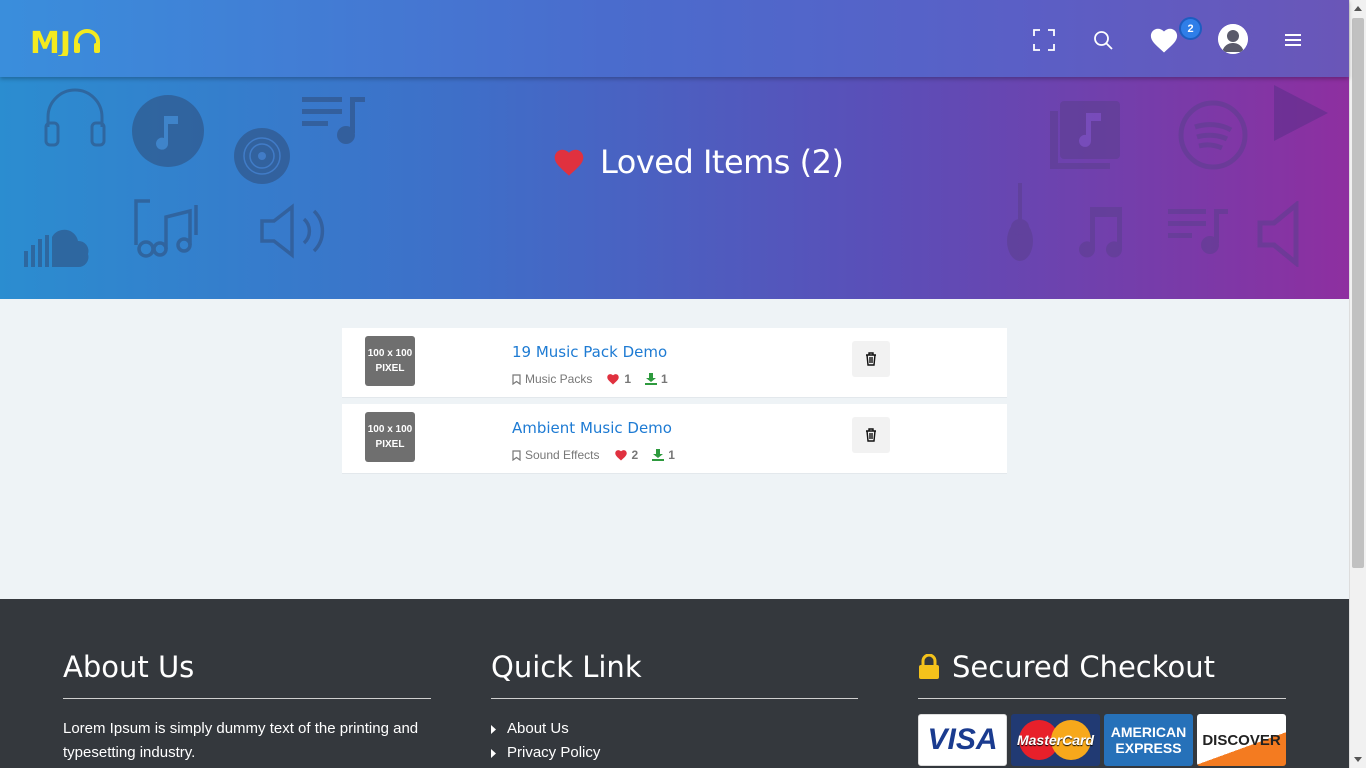  What do you see at coordinates (333, 120) in the screenshot?
I see `playlist-icon` at bounding box center [333, 120].